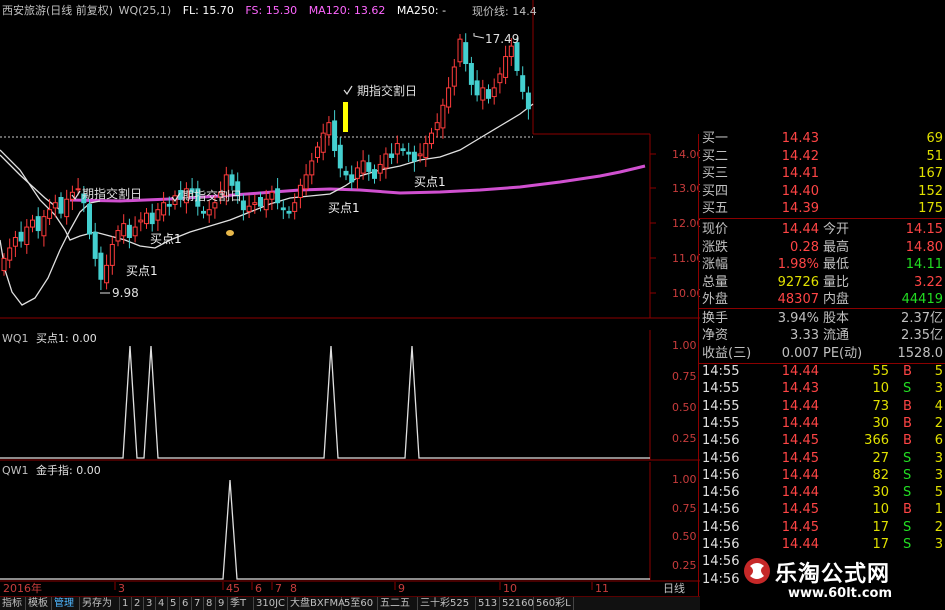  Describe the element at coordinates (212, 195) in the screenshot. I see `qizhi-label-2: 期指交割日` at that location.